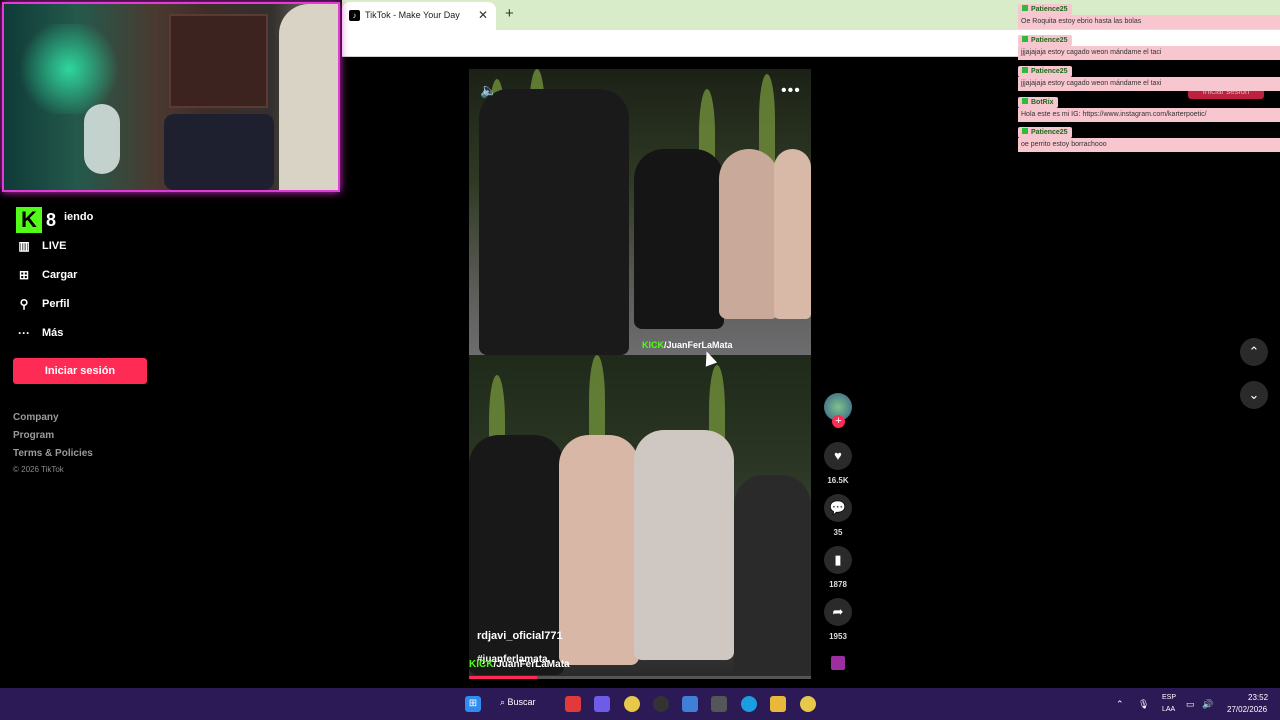 This screenshot has width=1280, height=720. What do you see at coordinates (1038, 102) in the screenshot?
I see `chat-username: BotRix` at bounding box center [1038, 102].